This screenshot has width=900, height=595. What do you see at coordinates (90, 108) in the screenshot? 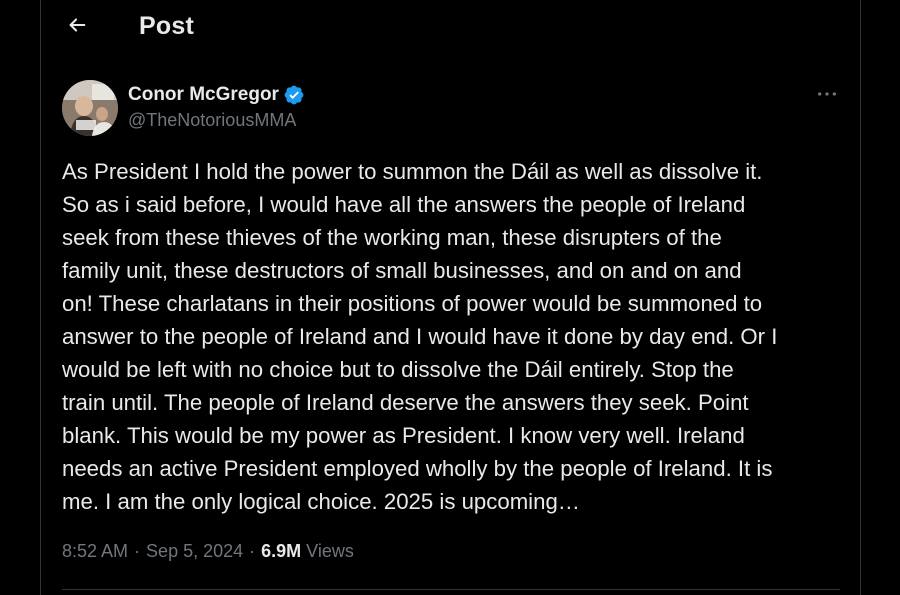
I see `avatar` at bounding box center [90, 108].